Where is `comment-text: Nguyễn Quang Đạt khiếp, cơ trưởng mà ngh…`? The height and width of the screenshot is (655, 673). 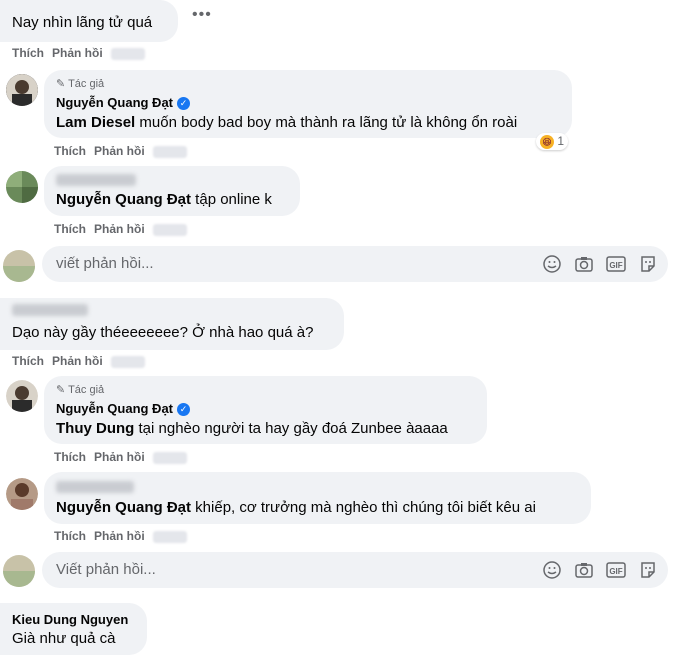 comment-text: Nguyễn Quang Đạt khiếp, cơ trưởng mà ngh… is located at coordinates (296, 508).